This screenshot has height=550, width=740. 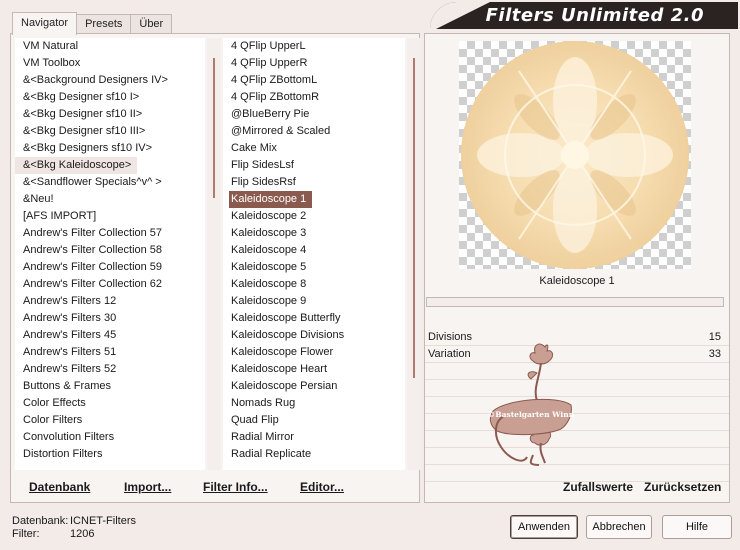 I want to click on param-divisions: Divisions 15, so click(x=577, y=337).